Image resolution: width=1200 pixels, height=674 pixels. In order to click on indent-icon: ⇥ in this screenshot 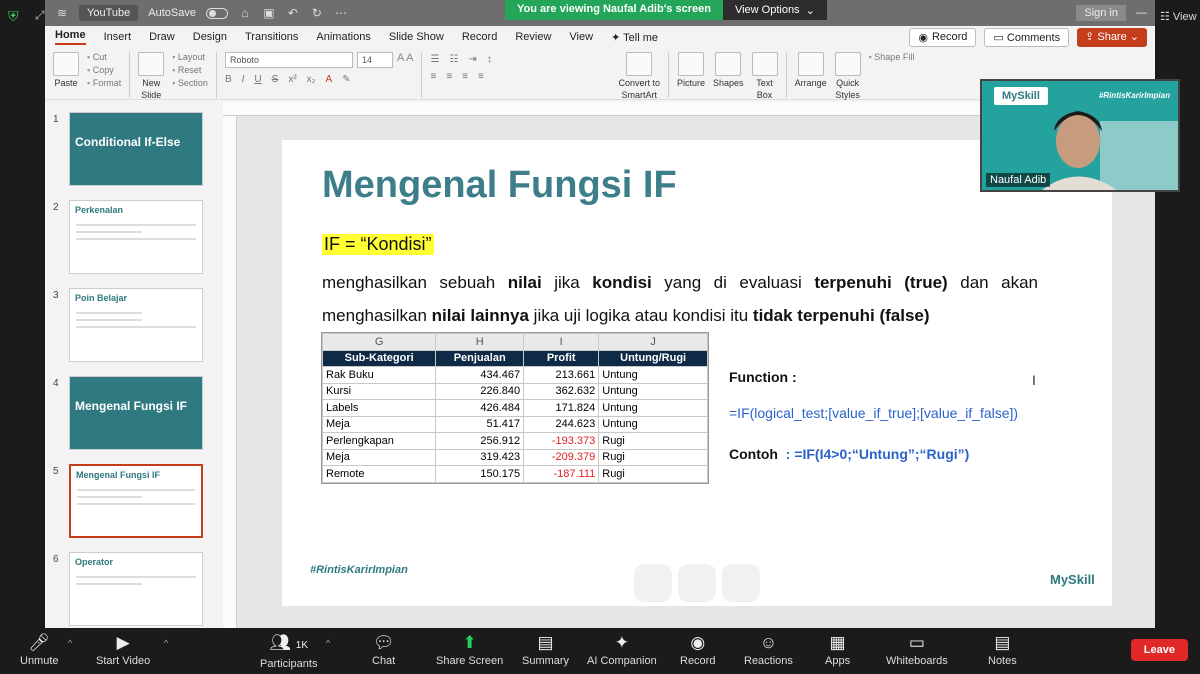, I will do `click(472, 59)`.